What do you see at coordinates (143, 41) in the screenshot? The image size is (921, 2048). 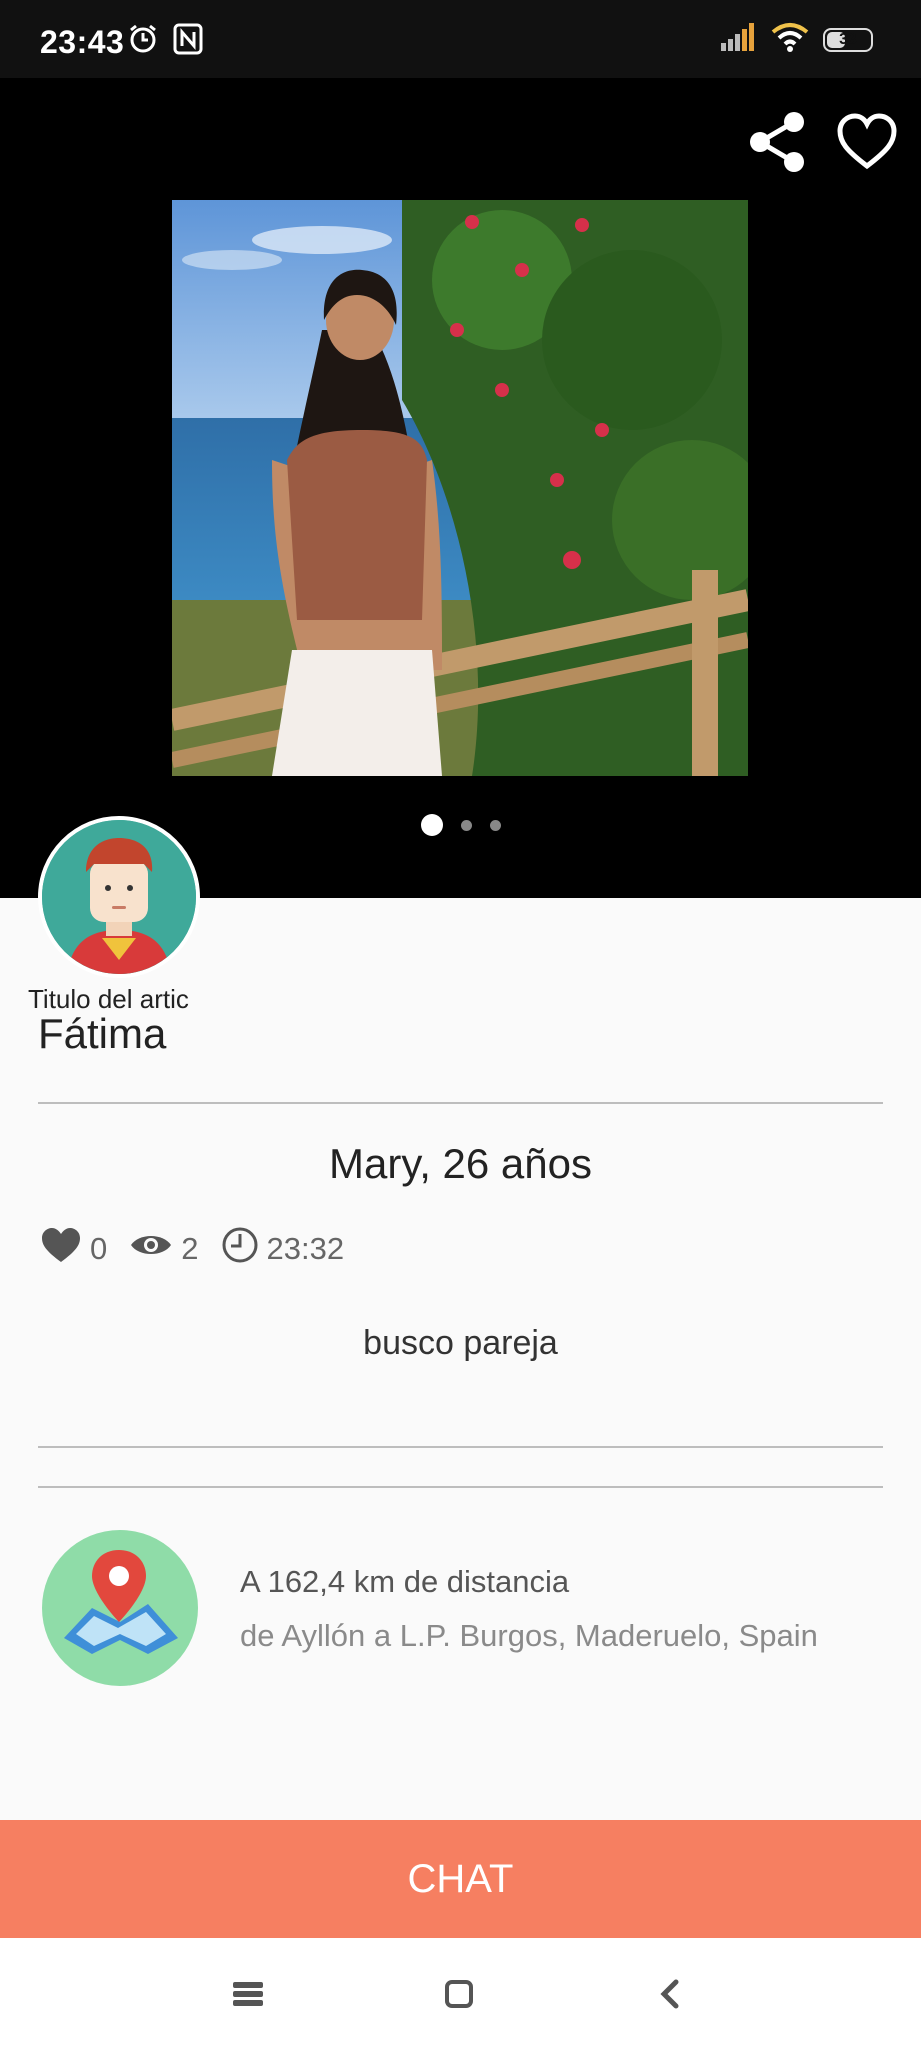 I see `alarm-icon` at bounding box center [143, 41].